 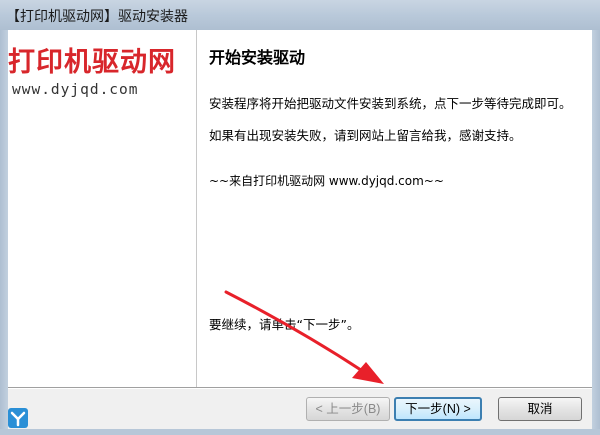 I want to click on install-description: 安装程序将开始把驱动文件安装到系统，点下一步等待完成即可。, so click(x=390, y=103).